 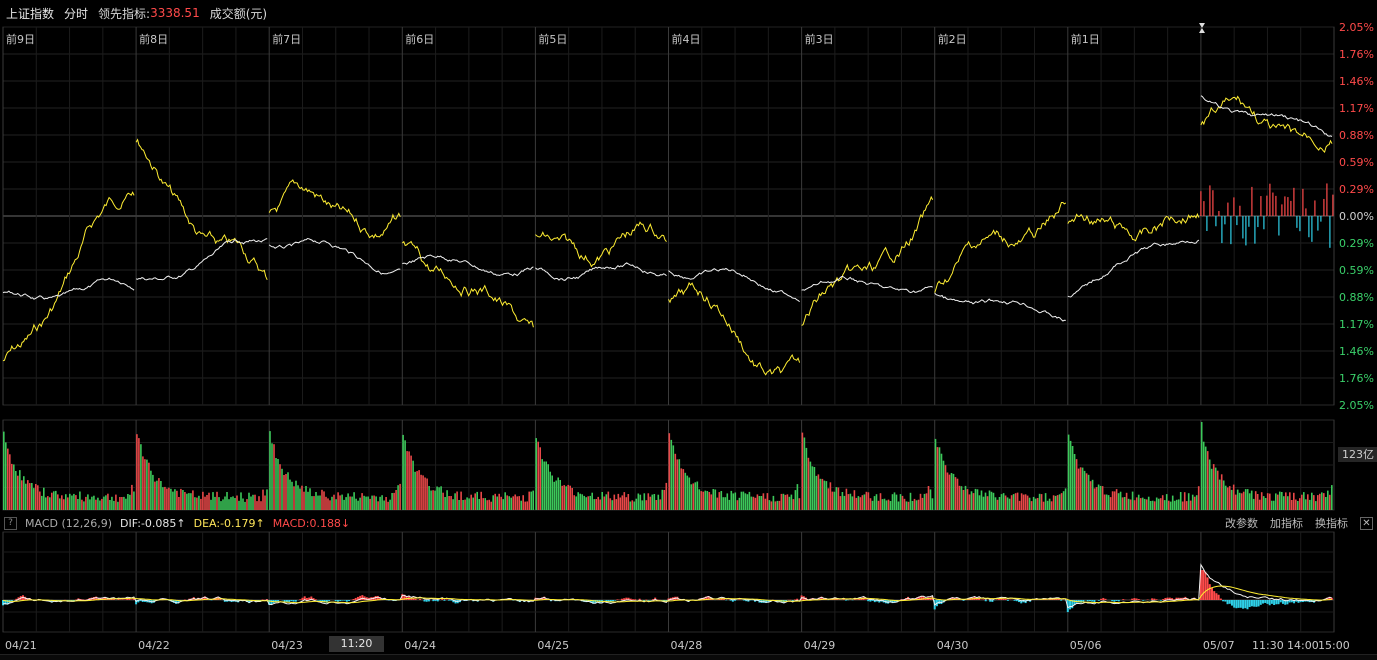 I want to click on white-line-day, so click(x=201, y=259).